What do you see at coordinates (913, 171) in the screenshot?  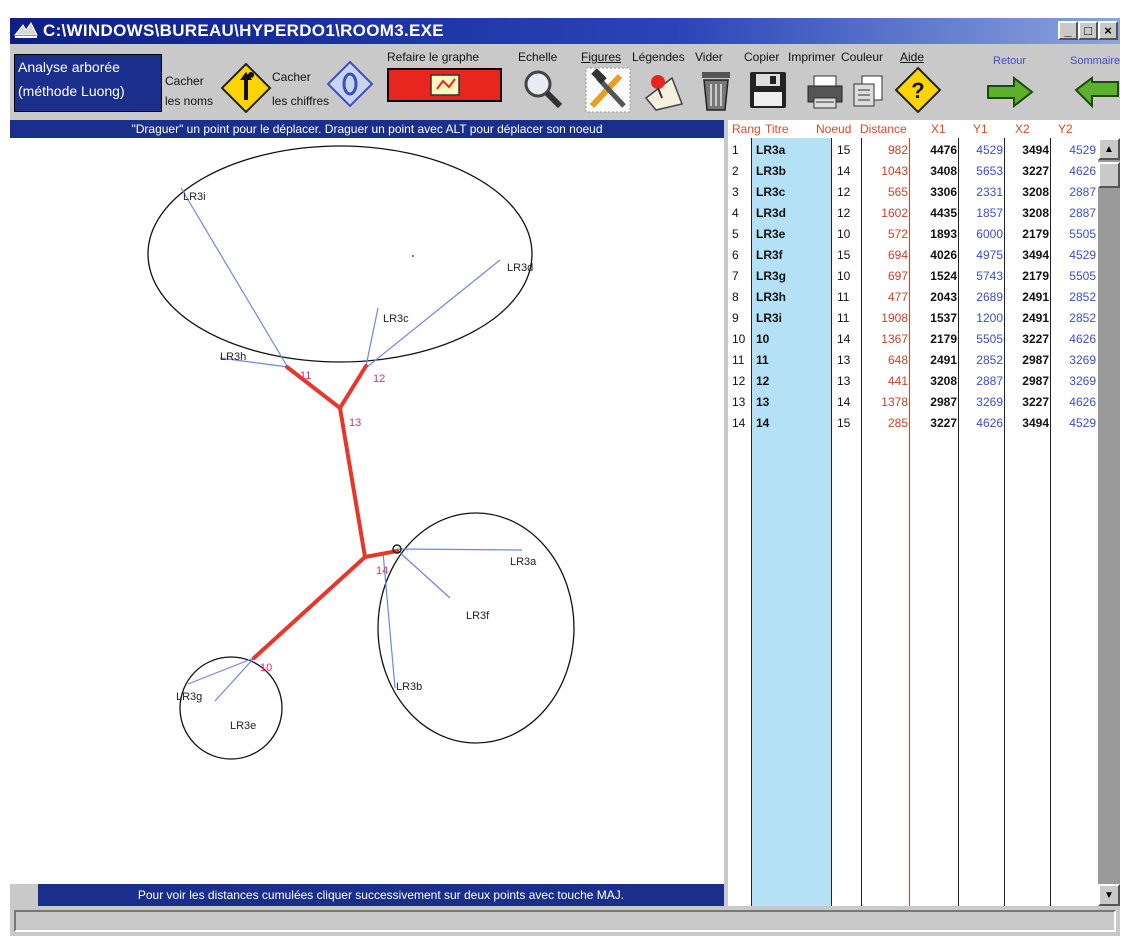 I see `table-row: 2 LR3b 14 1043 3408 5653 3227 4626` at bounding box center [913, 171].